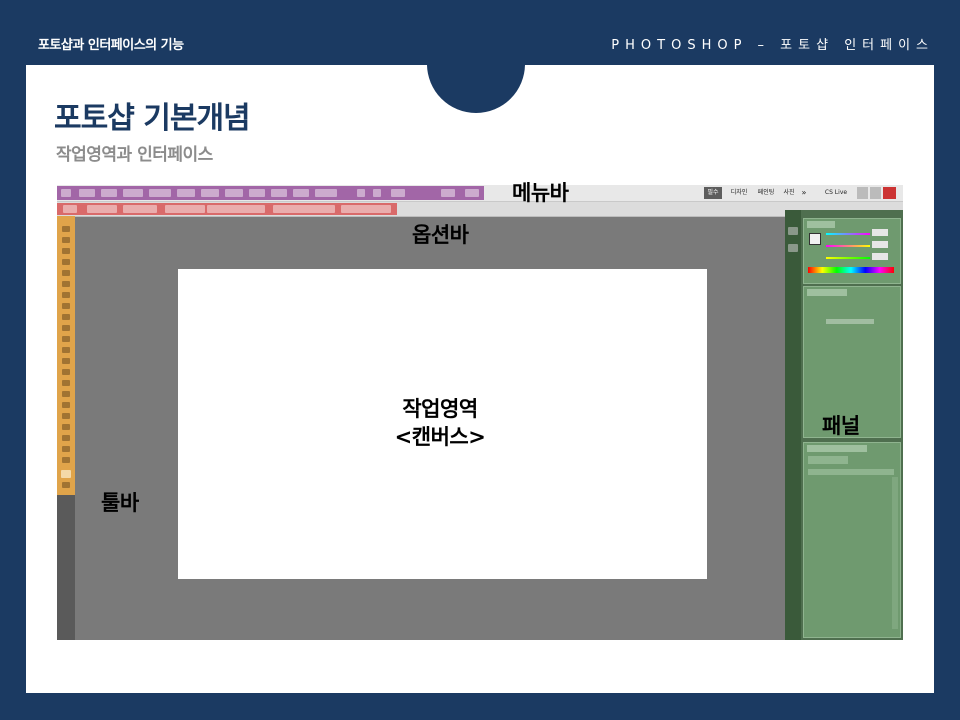 This screenshot has width=960, height=720. Describe the element at coordinates (134, 155) in the screenshot. I see `slide-subtitle: 작업영역과 인터페이스` at that location.